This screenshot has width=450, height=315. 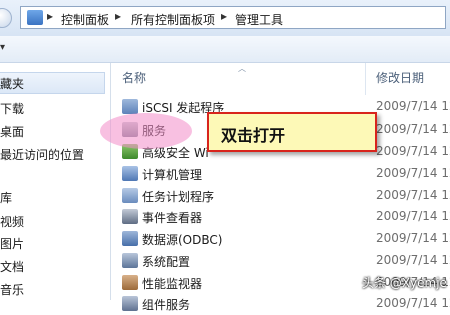 I want to click on odbc-icon, so click(x=130, y=238).